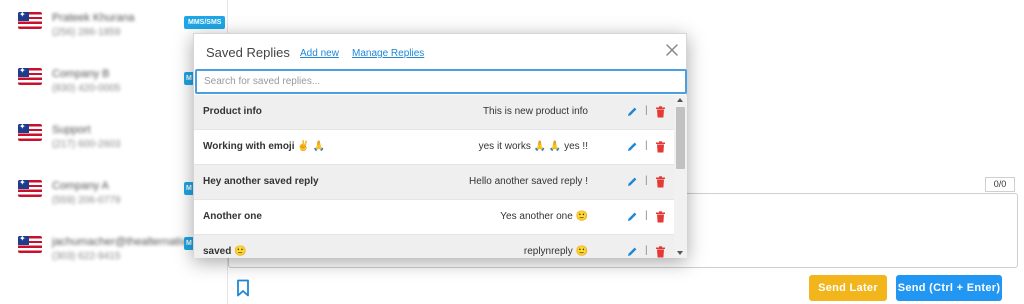 This screenshot has height=304, width=1024. Describe the element at coordinates (86, 88) in the screenshot. I see `contact-phone: (830) 420-0005` at that location.